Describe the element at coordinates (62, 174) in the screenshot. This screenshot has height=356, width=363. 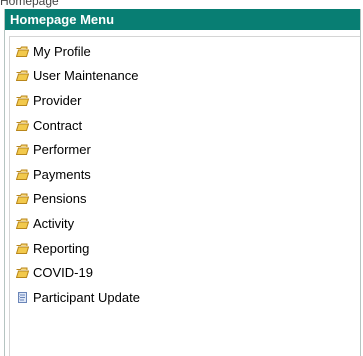
I see `menu-item-label: Payments` at that location.